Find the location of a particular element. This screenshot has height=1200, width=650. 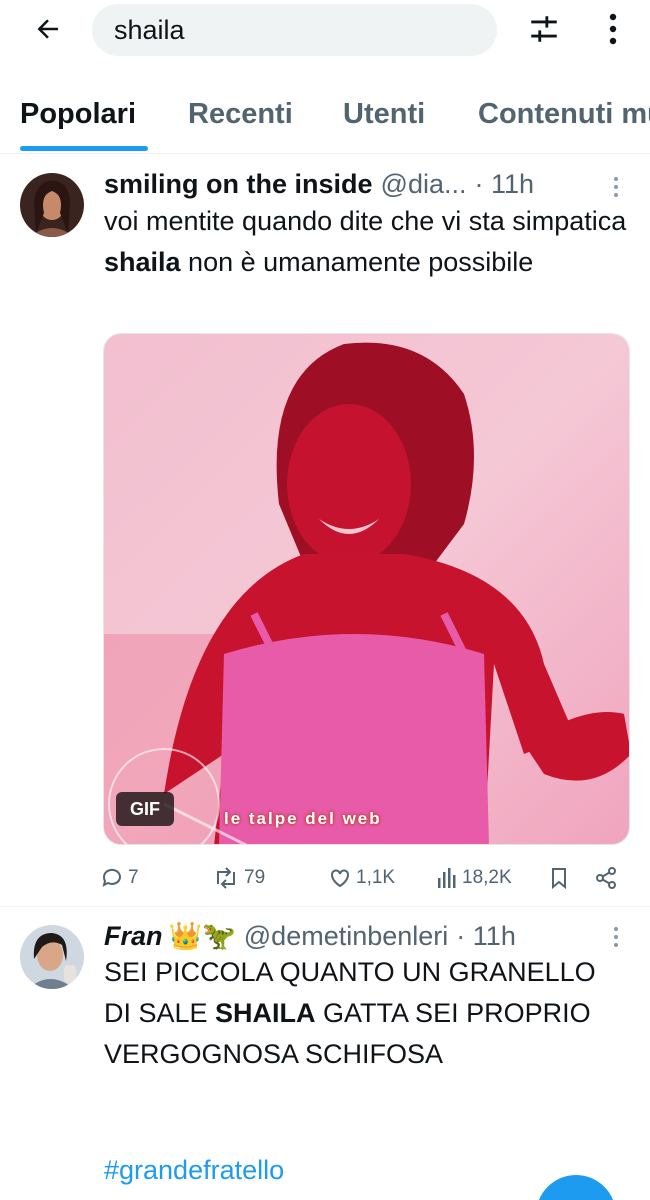

share-icon is located at coordinates (606, 878).